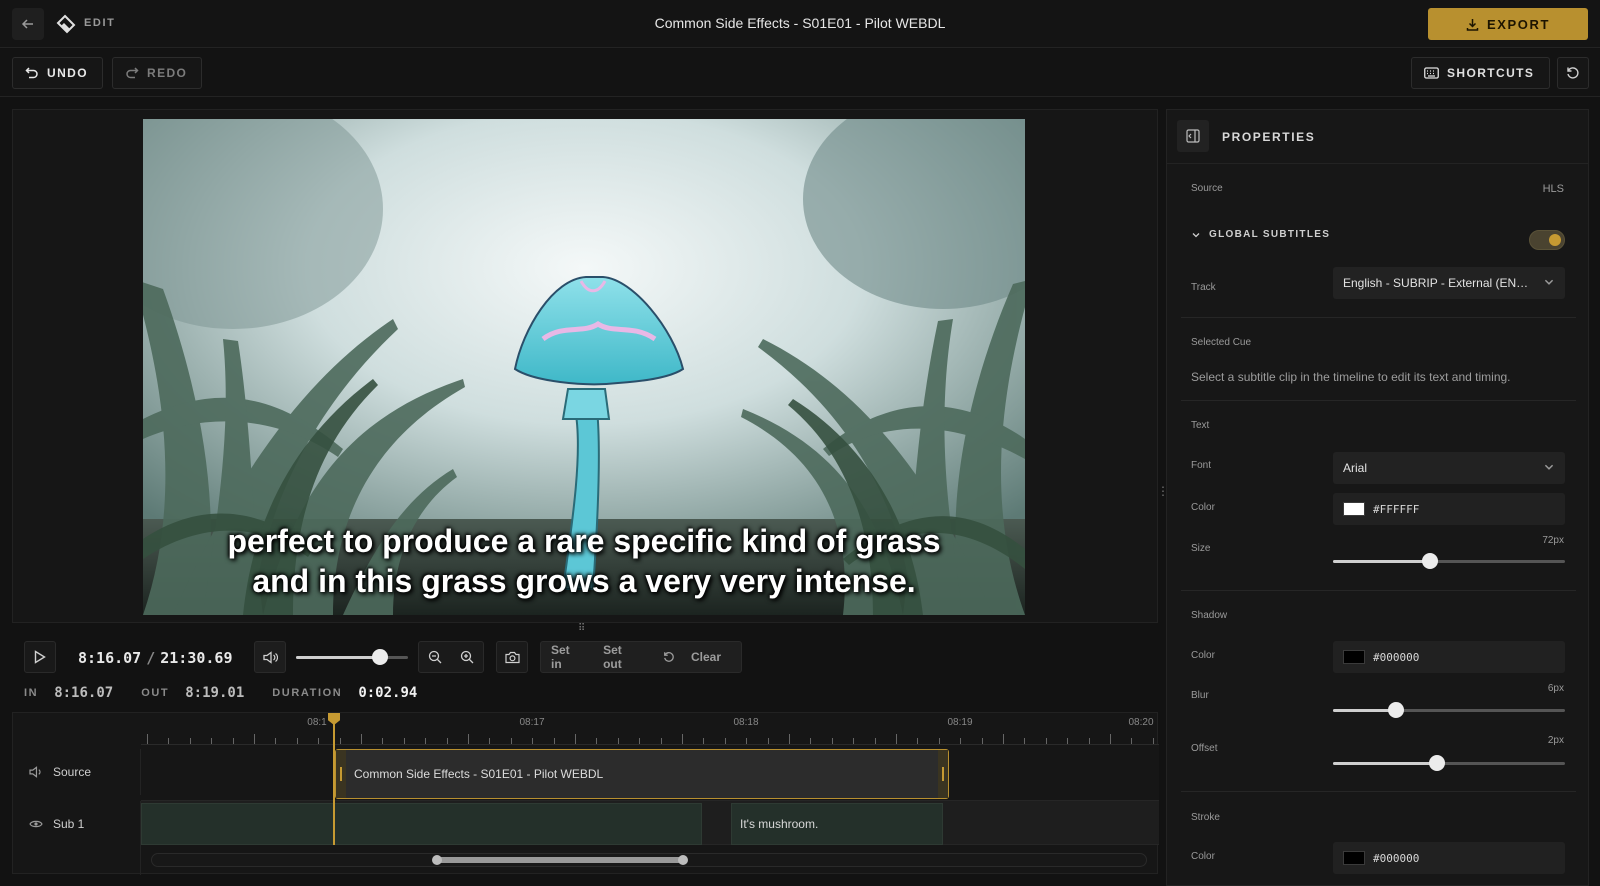  What do you see at coordinates (1141, 722) in the screenshot?
I see `ruler-label: 08:20` at bounding box center [1141, 722].